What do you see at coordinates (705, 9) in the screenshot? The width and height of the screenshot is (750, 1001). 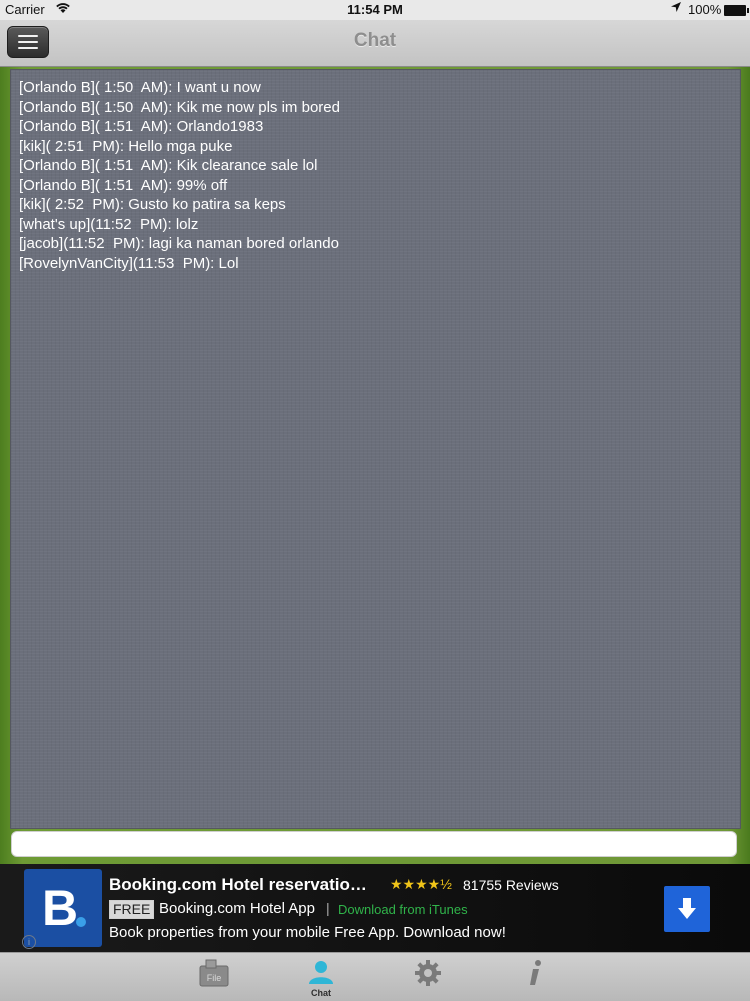 I see `battery-percent: 100%` at bounding box center [705, 9].